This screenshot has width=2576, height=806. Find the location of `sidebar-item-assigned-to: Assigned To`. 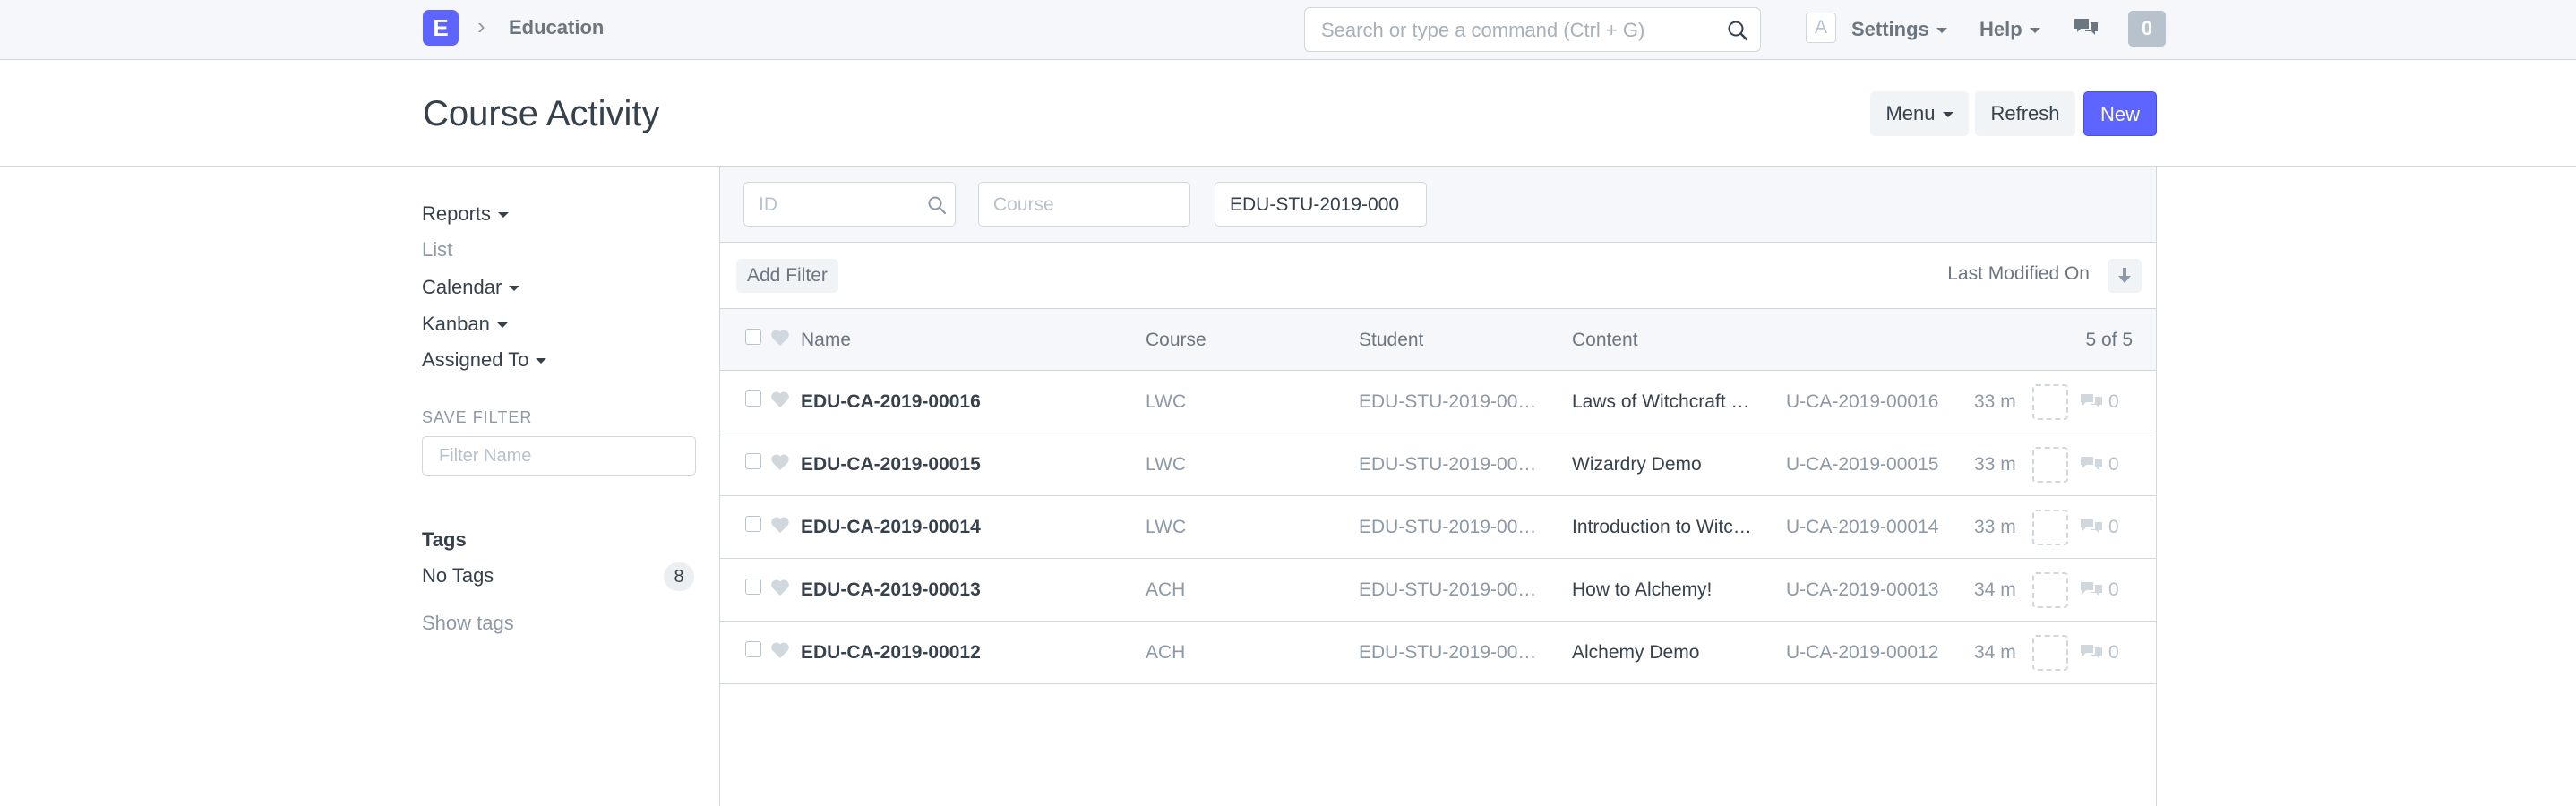

sidebar-item-assigned-to: Assigned To is located at coordinates (484, 360).